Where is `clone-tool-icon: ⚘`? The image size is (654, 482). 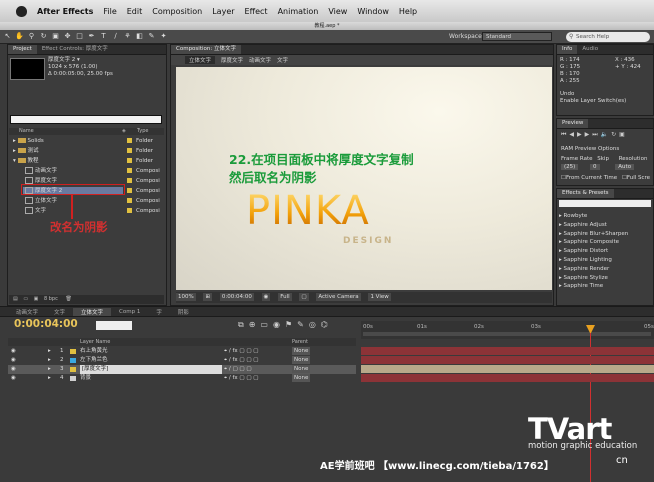 clone-tool-icon: ⚘ is located at coordinates (127, 36).